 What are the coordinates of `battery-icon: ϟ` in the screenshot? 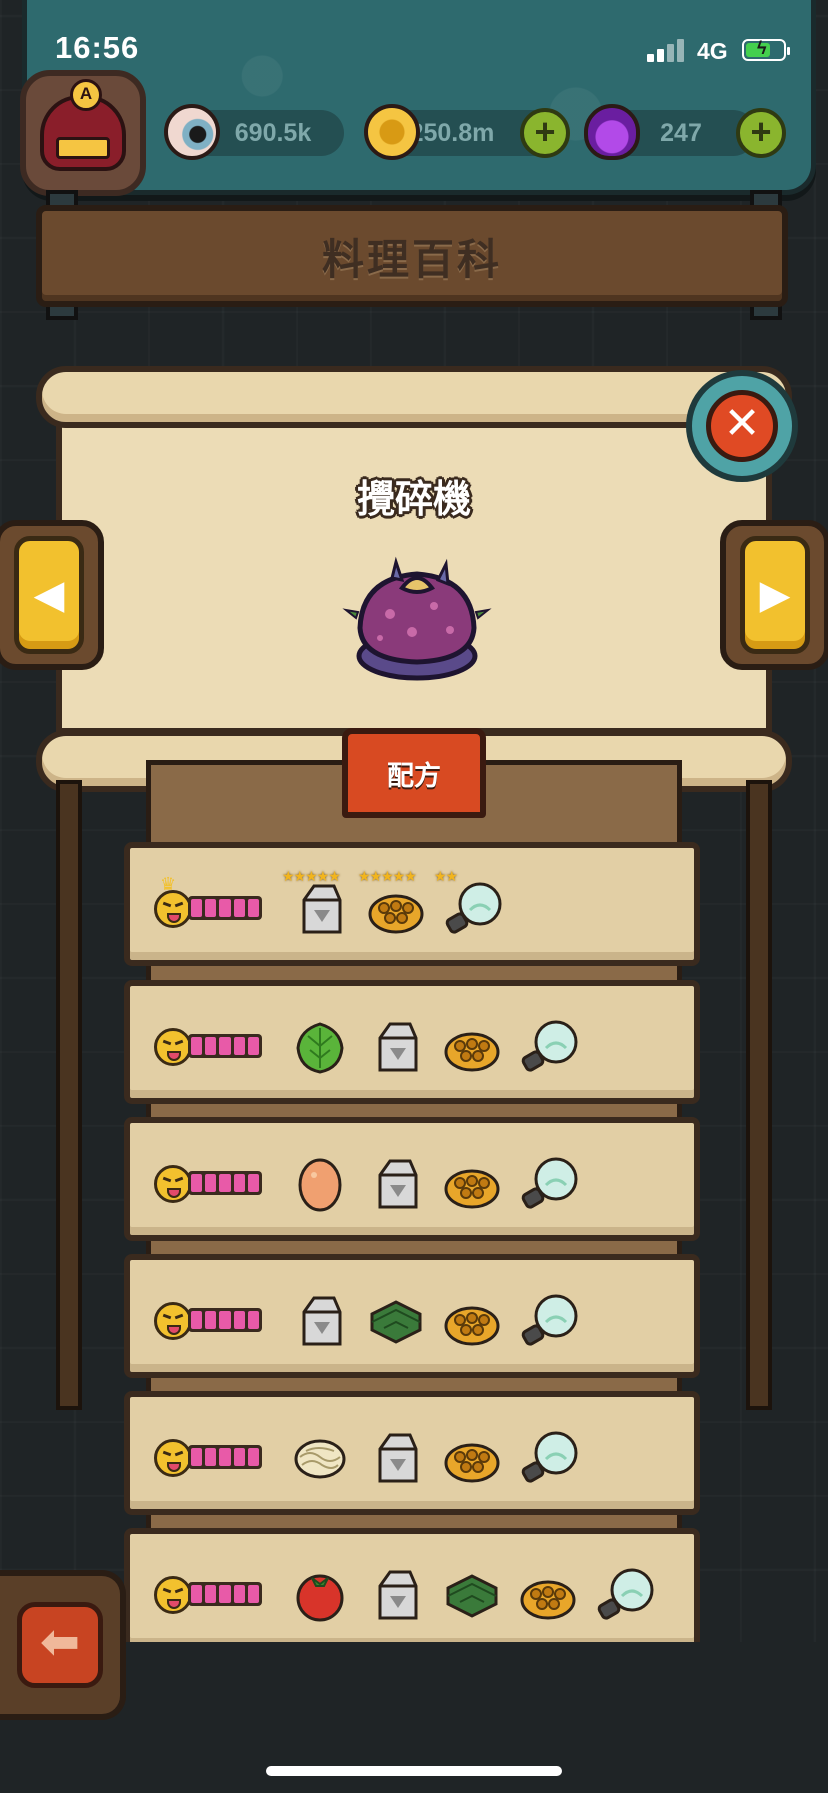 It's located at (766, 49).